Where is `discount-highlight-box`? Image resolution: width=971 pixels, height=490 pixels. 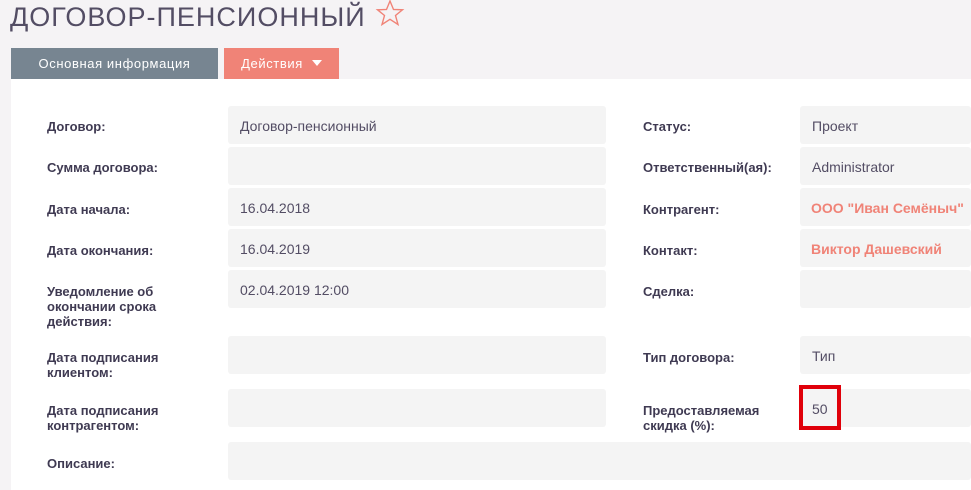 discount-highlight-box is located at coordinates (820, 407).